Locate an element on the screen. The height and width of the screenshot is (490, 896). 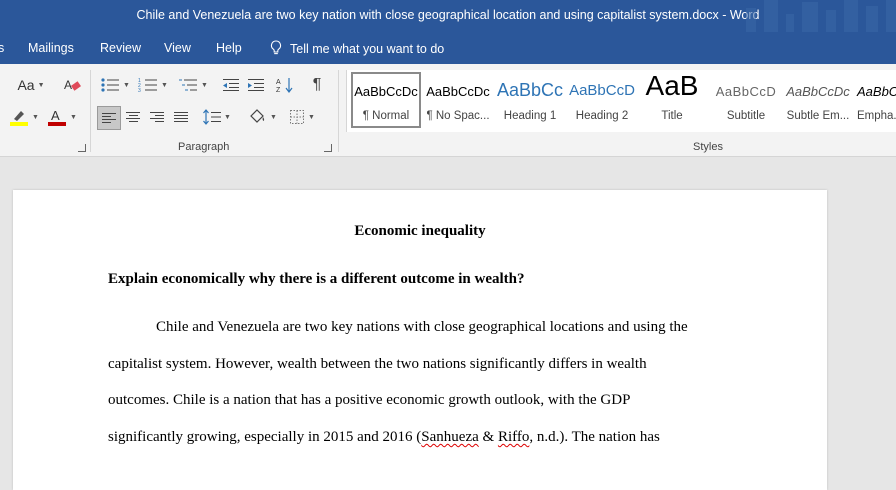
line-spacing-icon is located at coordinates (212, 117).